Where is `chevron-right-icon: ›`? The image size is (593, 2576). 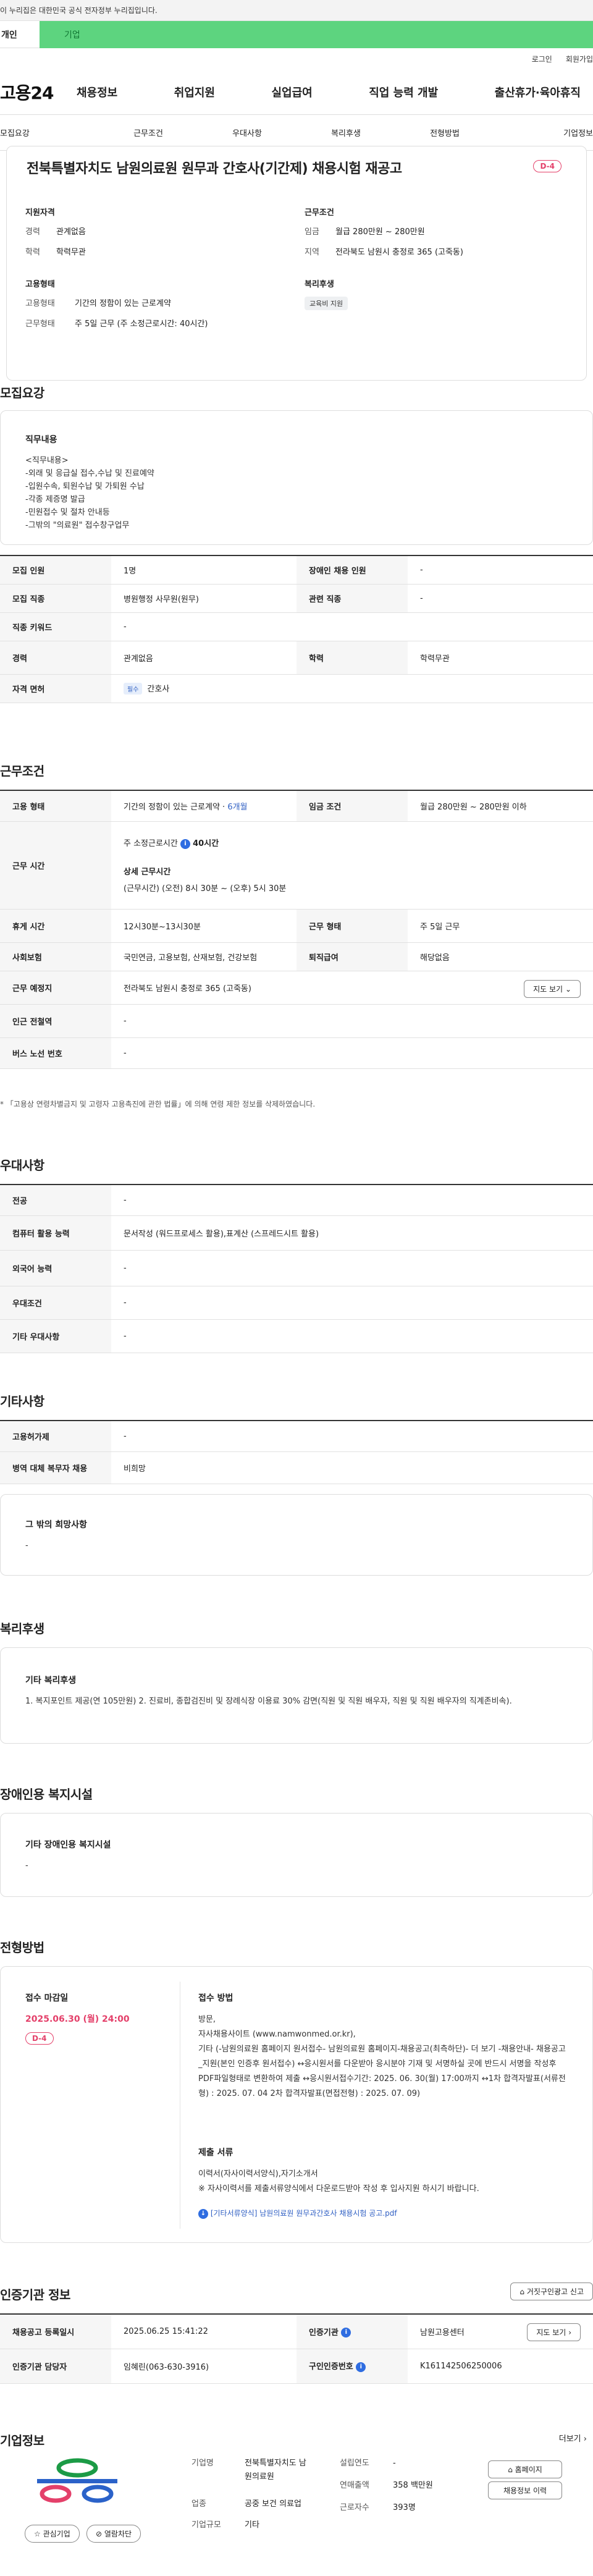
chevron-right-icon: › is located at coordinates (585, 2439).